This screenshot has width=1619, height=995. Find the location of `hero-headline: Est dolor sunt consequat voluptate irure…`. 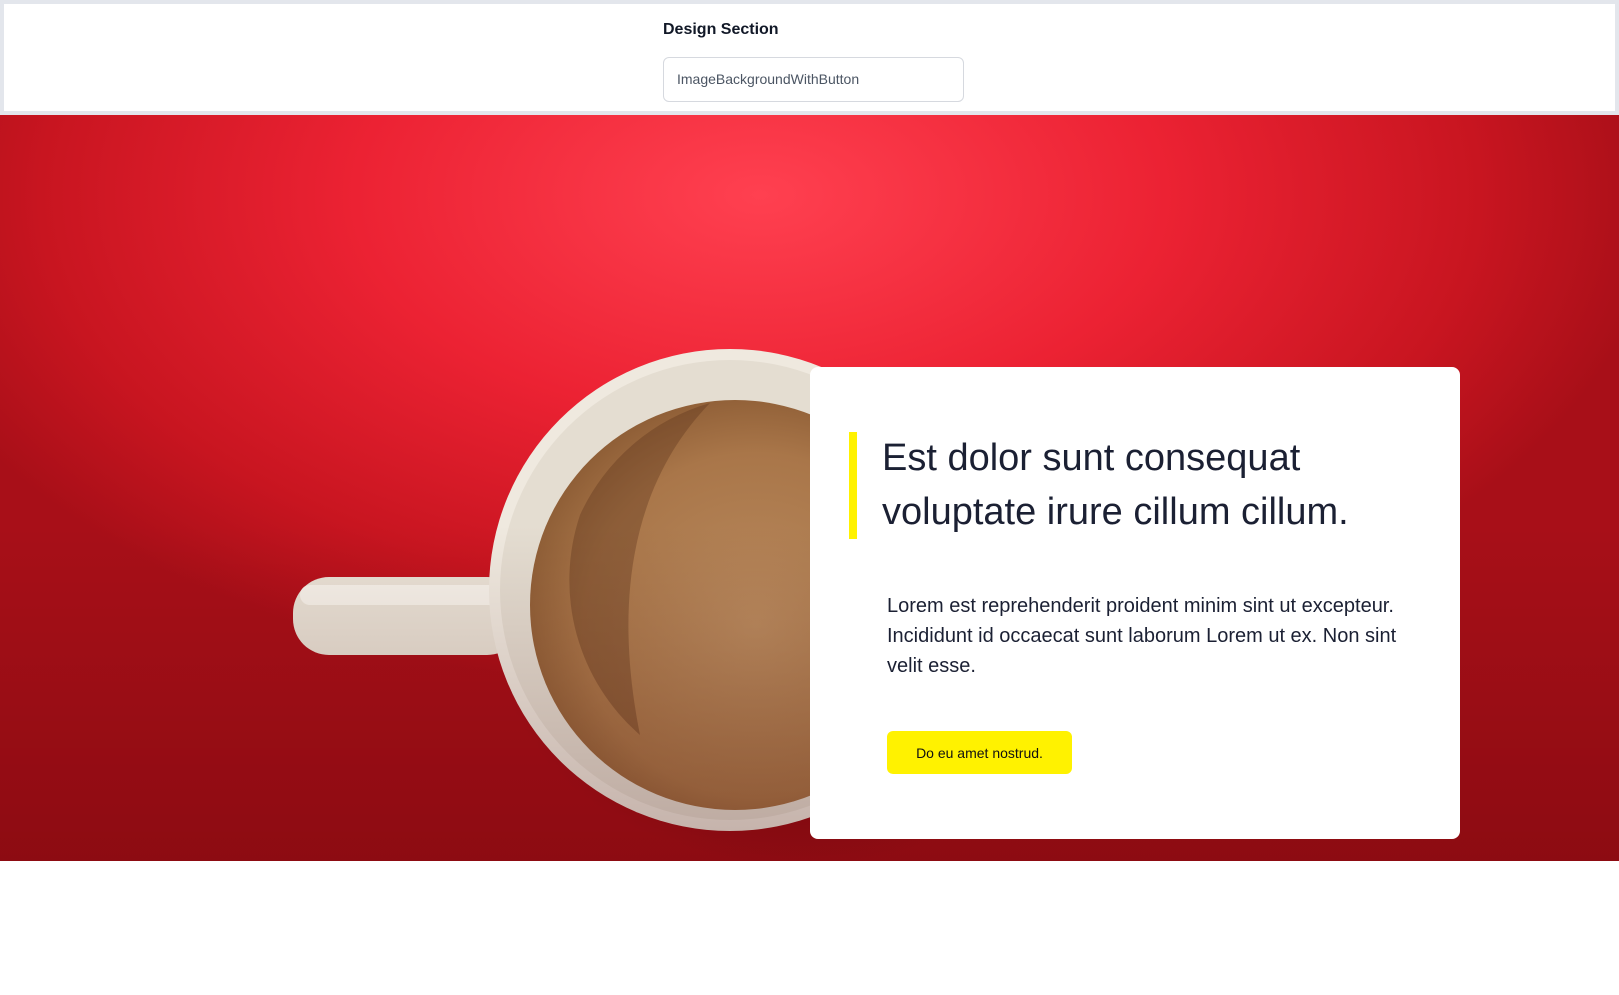

hero-headline: Est dolor sunt consequat voluptate irure… is located at coordinates (1115, 485).